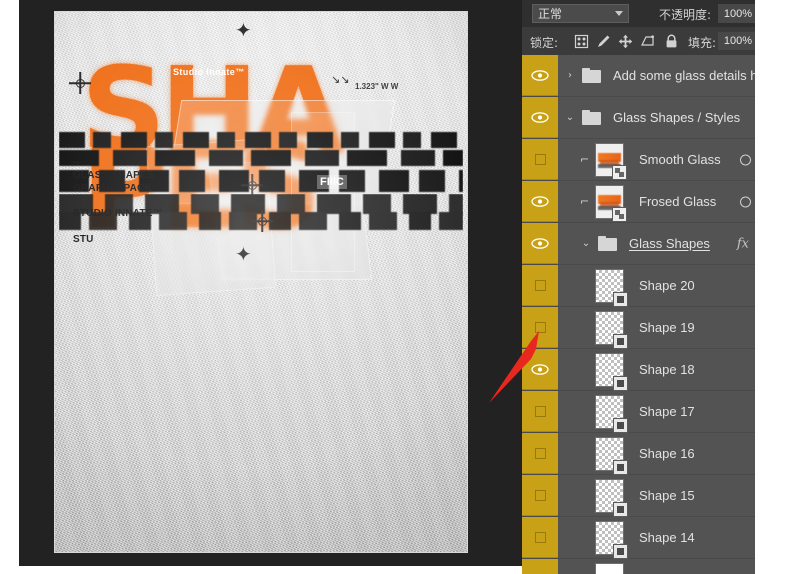  I want to click on layer-row-content: Shape 16, so click(645, 453).